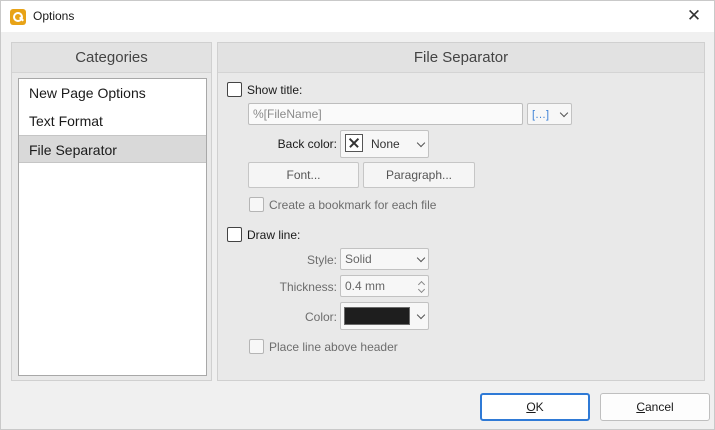 The width and height of the screenshot is (715, 430). I want to click on line-above-header-label: Place line above header, so click(333, 347).